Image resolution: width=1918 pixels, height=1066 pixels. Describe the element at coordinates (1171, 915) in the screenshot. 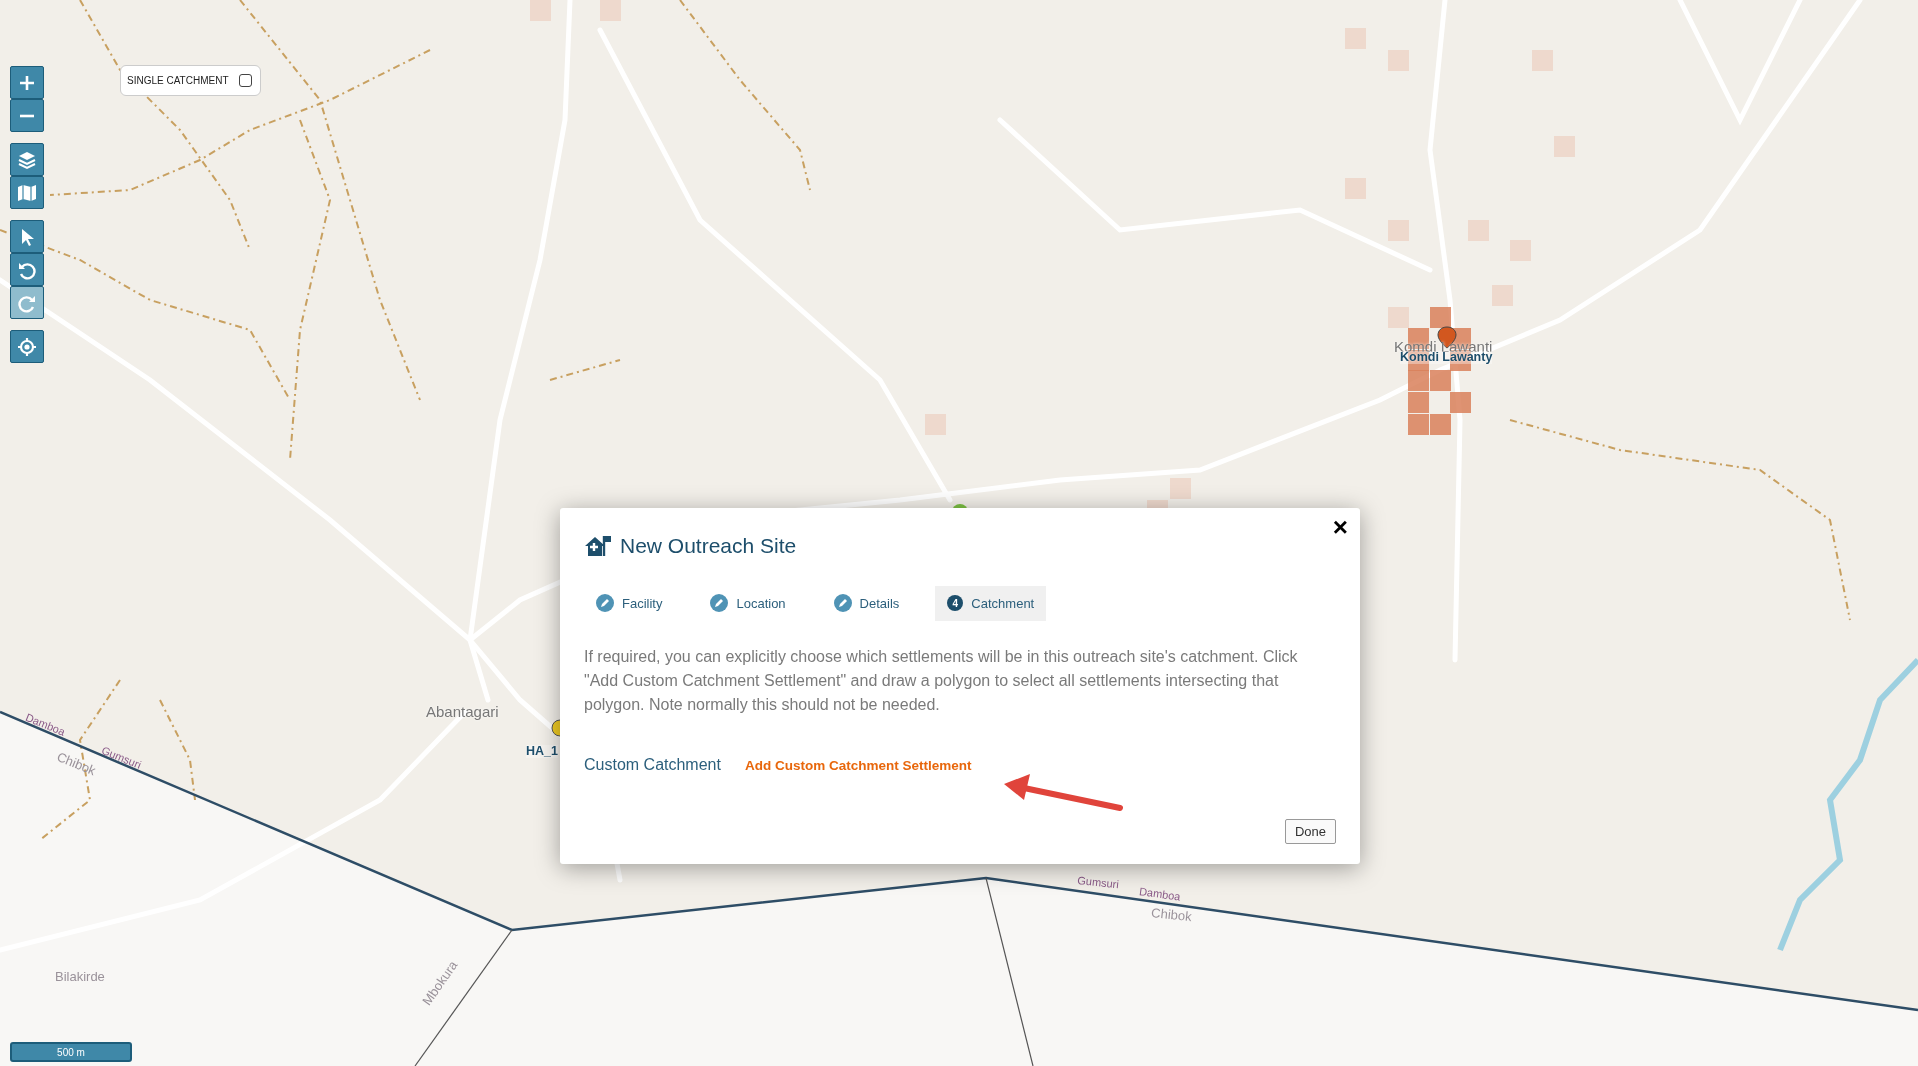

I see `place-label: Chibok` at that location.